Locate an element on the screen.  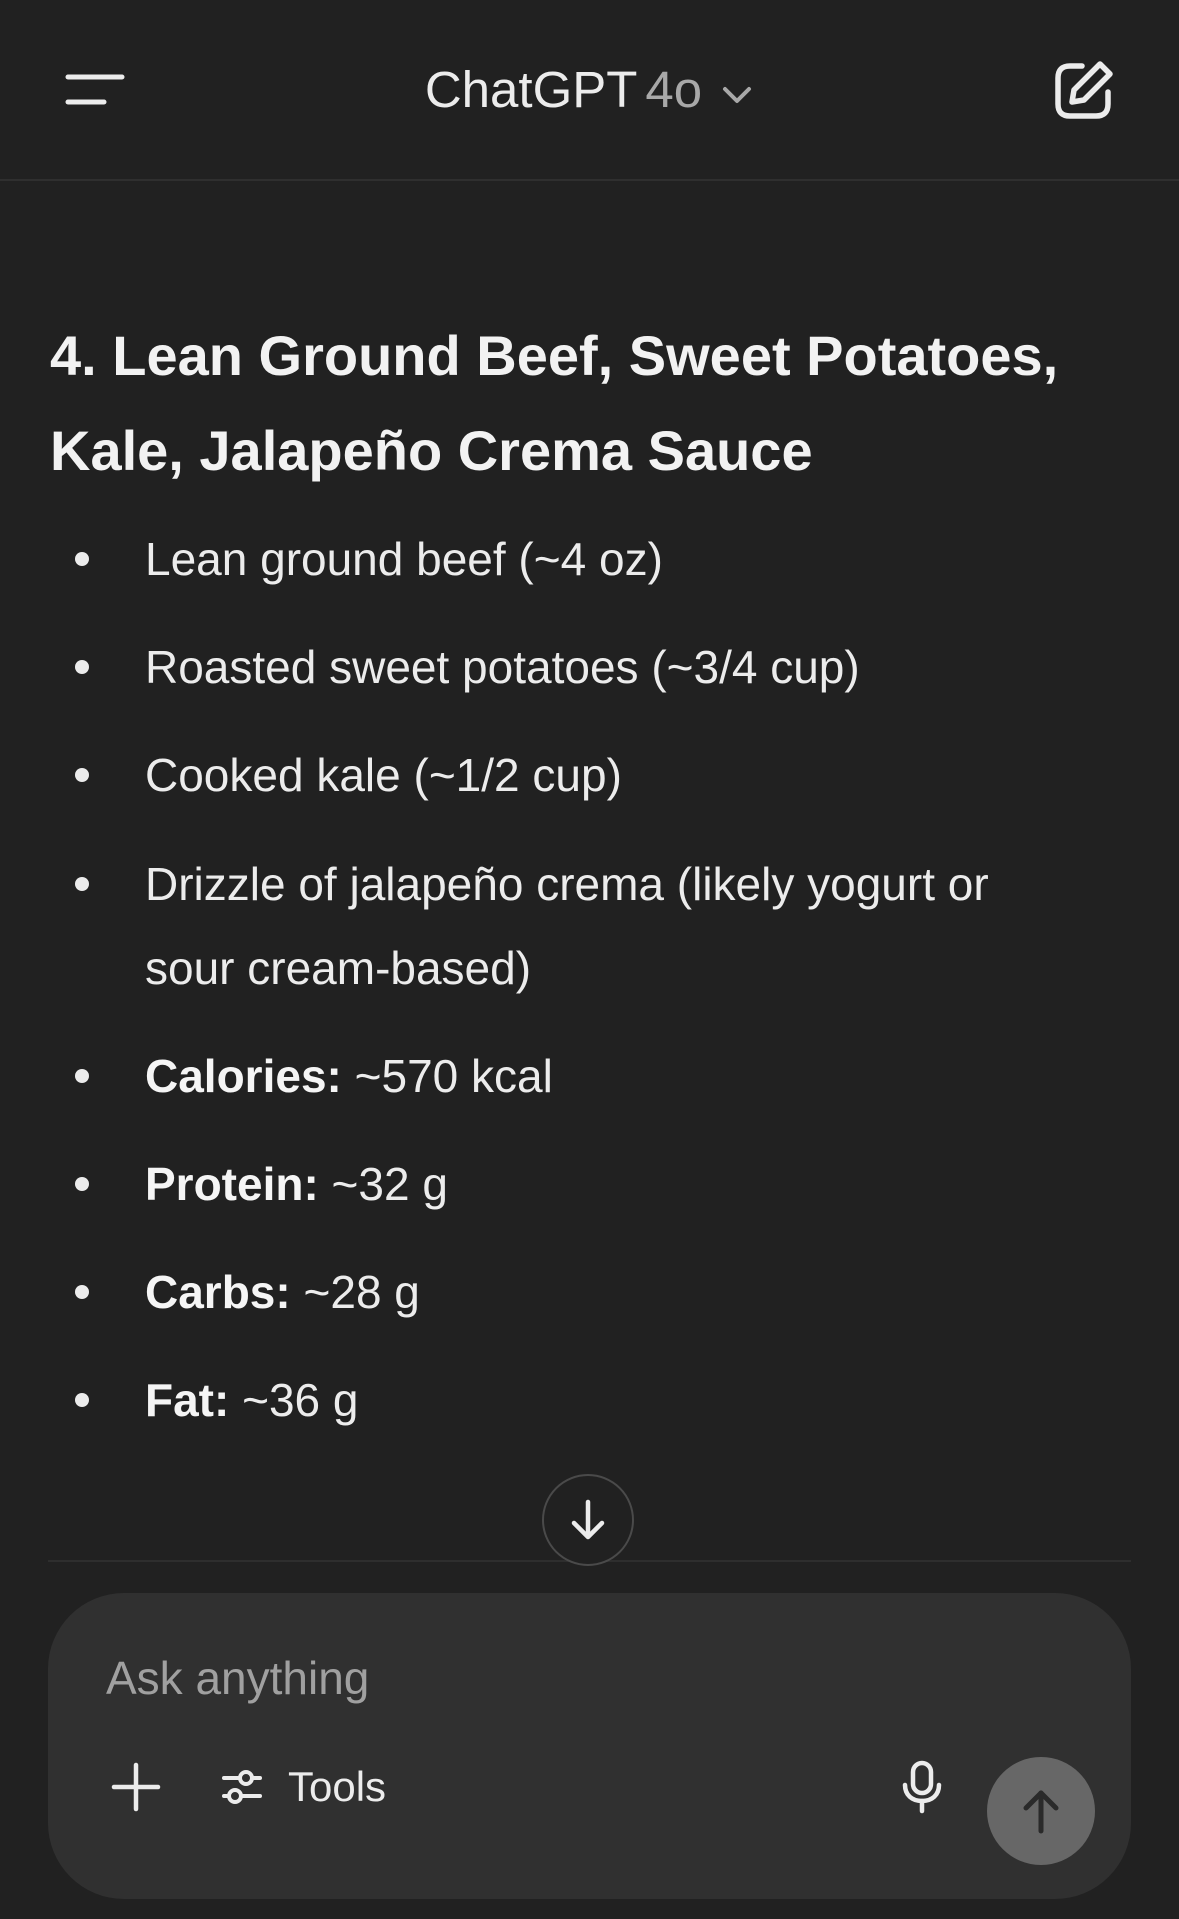
heading-line-1: 4. Lean Ground Beef, Sweet Potatoes, is located at coordinates (554, 355).